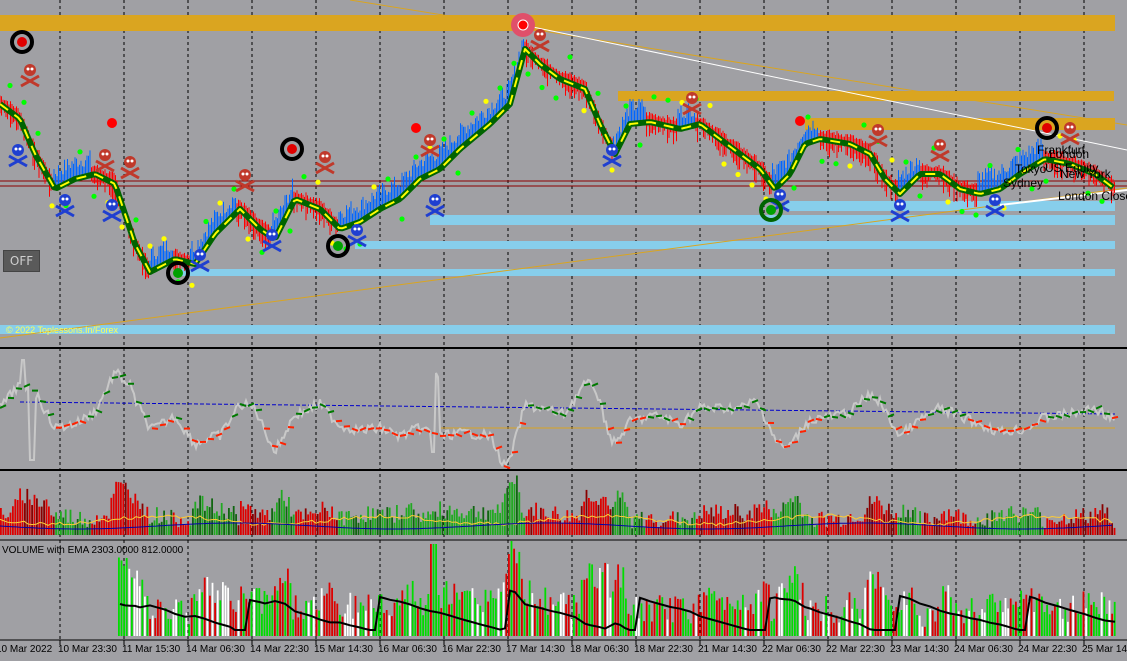 This screenshot has width=1127, height=661. I want to click on signal-core, so click(338, 246).